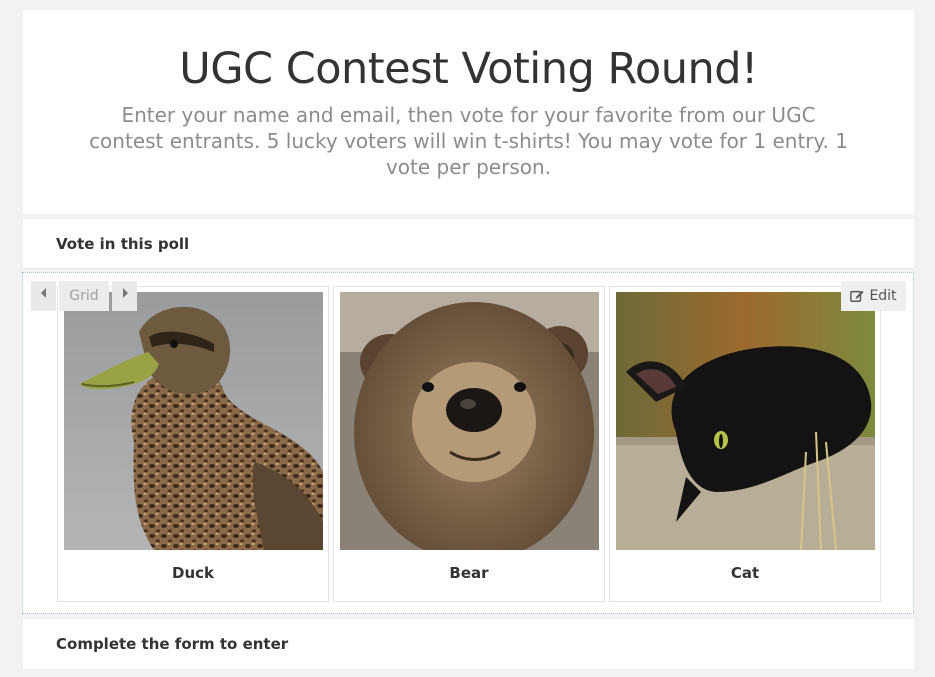 Image resolution: width=935 pixels, height=677 pixels. I want to click on form-section-header: Complete the form to enter, so click(468, 644).